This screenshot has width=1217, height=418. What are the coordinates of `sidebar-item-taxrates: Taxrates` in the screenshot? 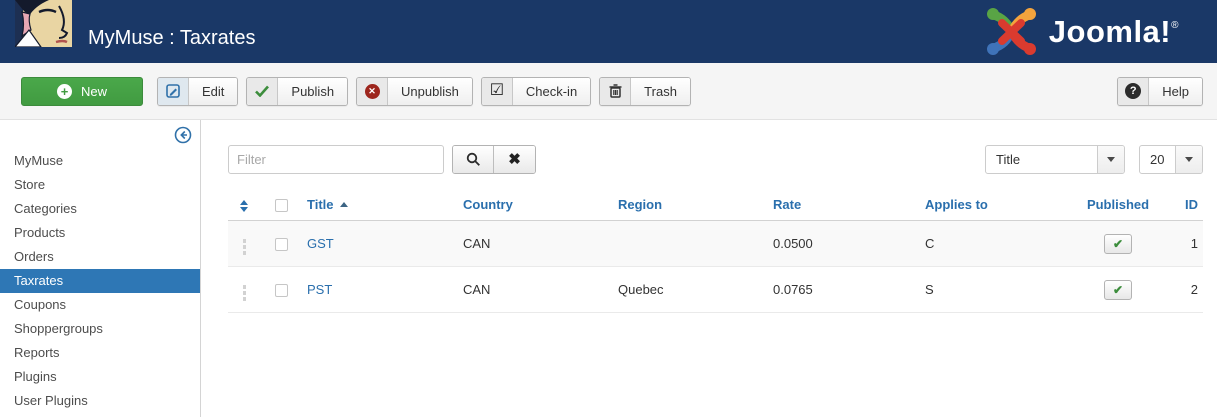 It's located at (100, 281).